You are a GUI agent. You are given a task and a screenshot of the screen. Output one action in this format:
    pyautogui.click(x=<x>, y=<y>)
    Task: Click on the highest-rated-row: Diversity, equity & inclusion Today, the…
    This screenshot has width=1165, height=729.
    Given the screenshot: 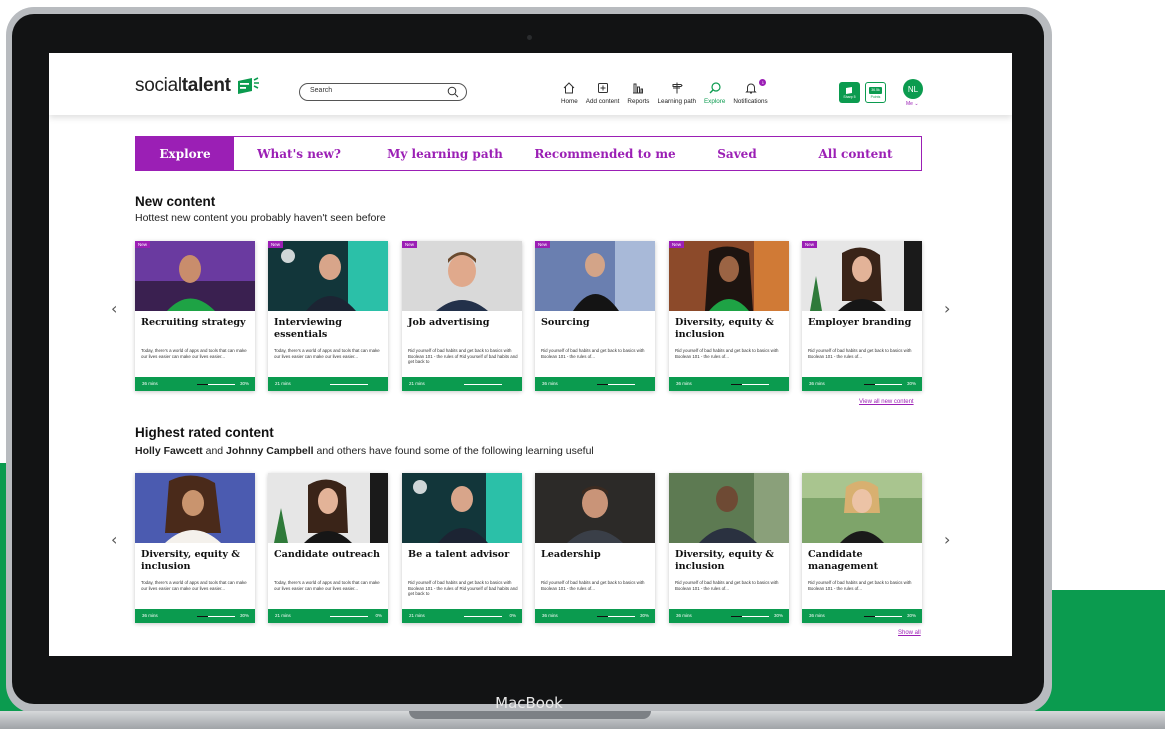 What is the action you would take?
    pyautogui.click(x=528, y=548)
    